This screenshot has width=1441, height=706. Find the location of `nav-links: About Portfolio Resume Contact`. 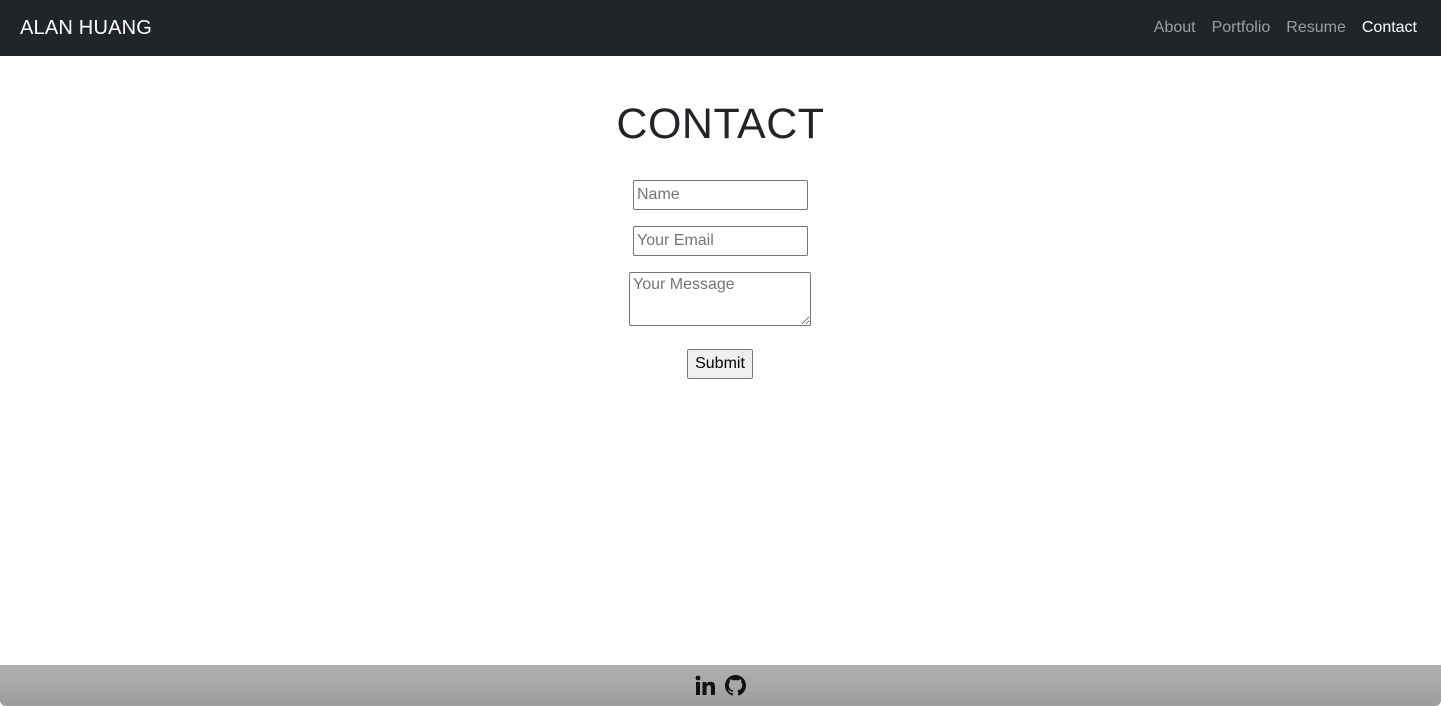

nav-links: About Portfolio Resume Contact is located at coordinates (1285, 28).